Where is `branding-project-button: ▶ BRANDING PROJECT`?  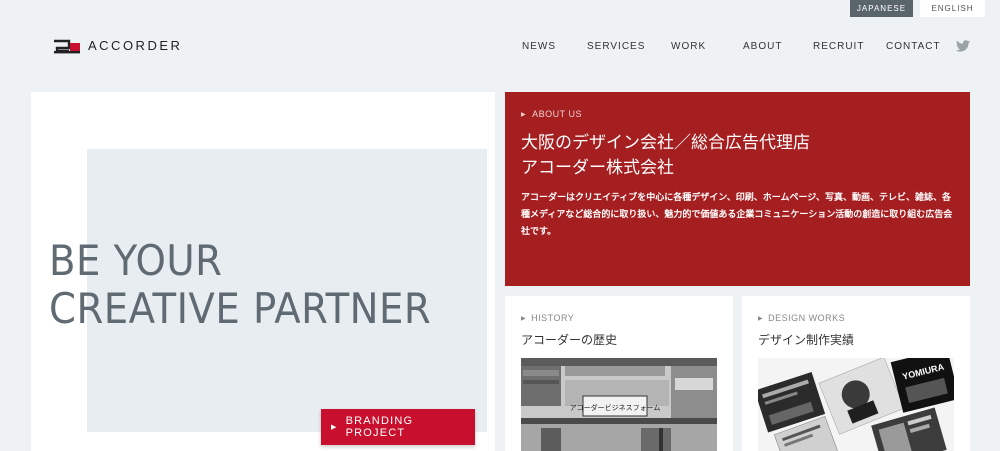
branding-project-button: ▶ BRANDING PROJECT is located at coordinates (398, 427).